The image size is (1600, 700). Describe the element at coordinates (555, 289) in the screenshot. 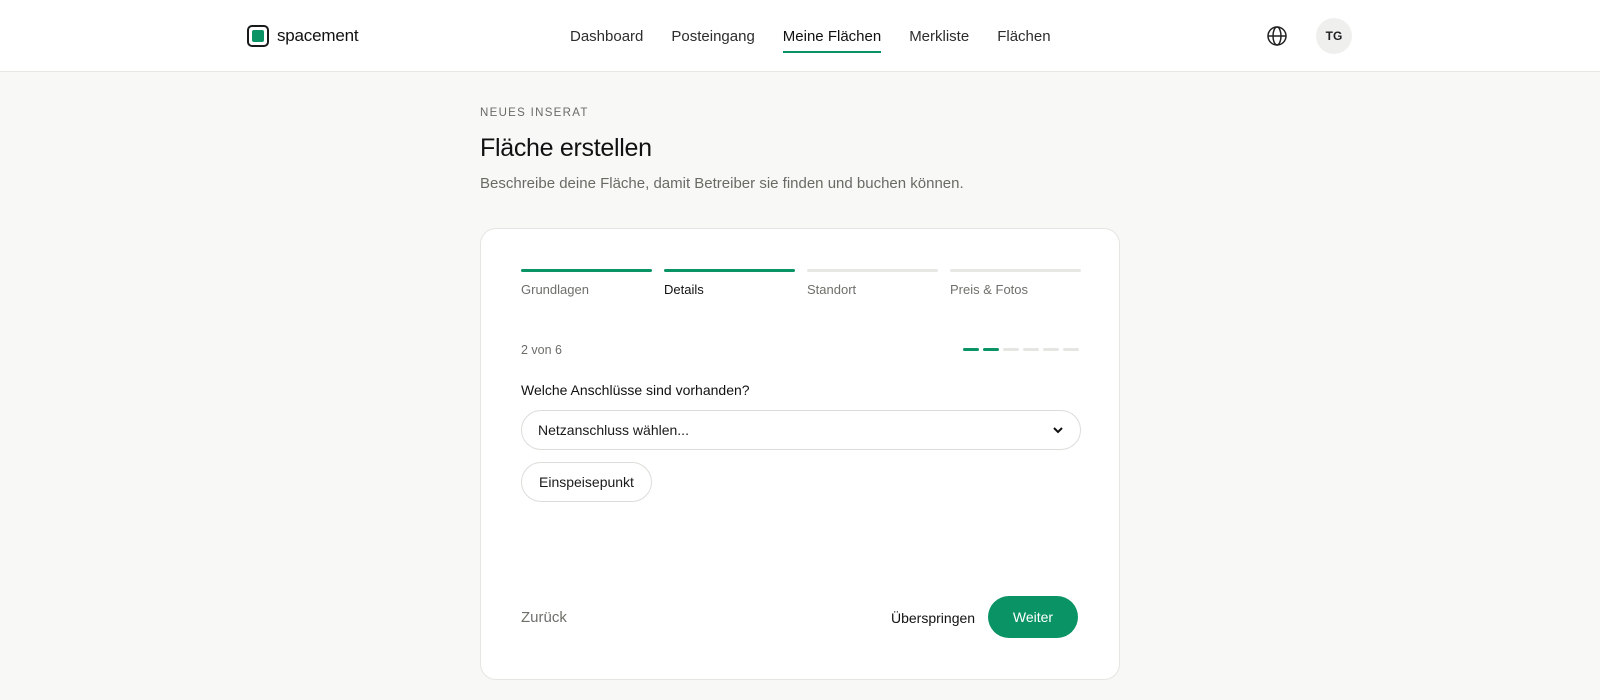

I see `step-label: Grundlagen` at that location.